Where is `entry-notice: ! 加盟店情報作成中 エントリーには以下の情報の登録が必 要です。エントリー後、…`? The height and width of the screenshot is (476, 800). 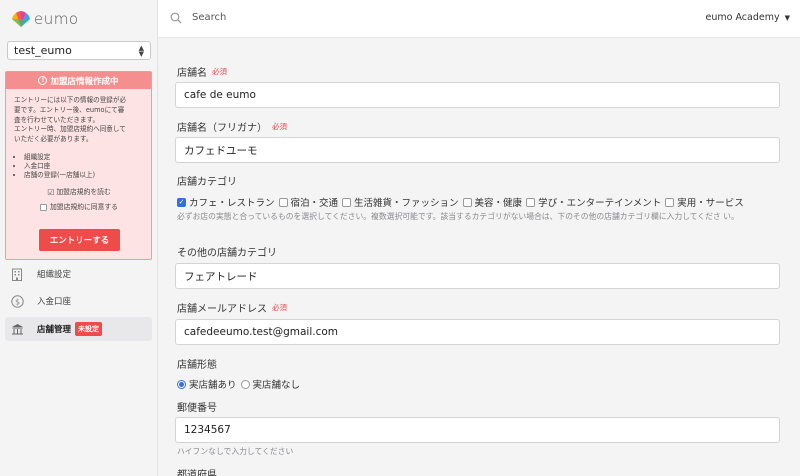 entry-notice: ! 加盟店情報作成中 エントリーには以下の情報の登録が必 要です。エントリー後、… is located at coordinates (78, 165).